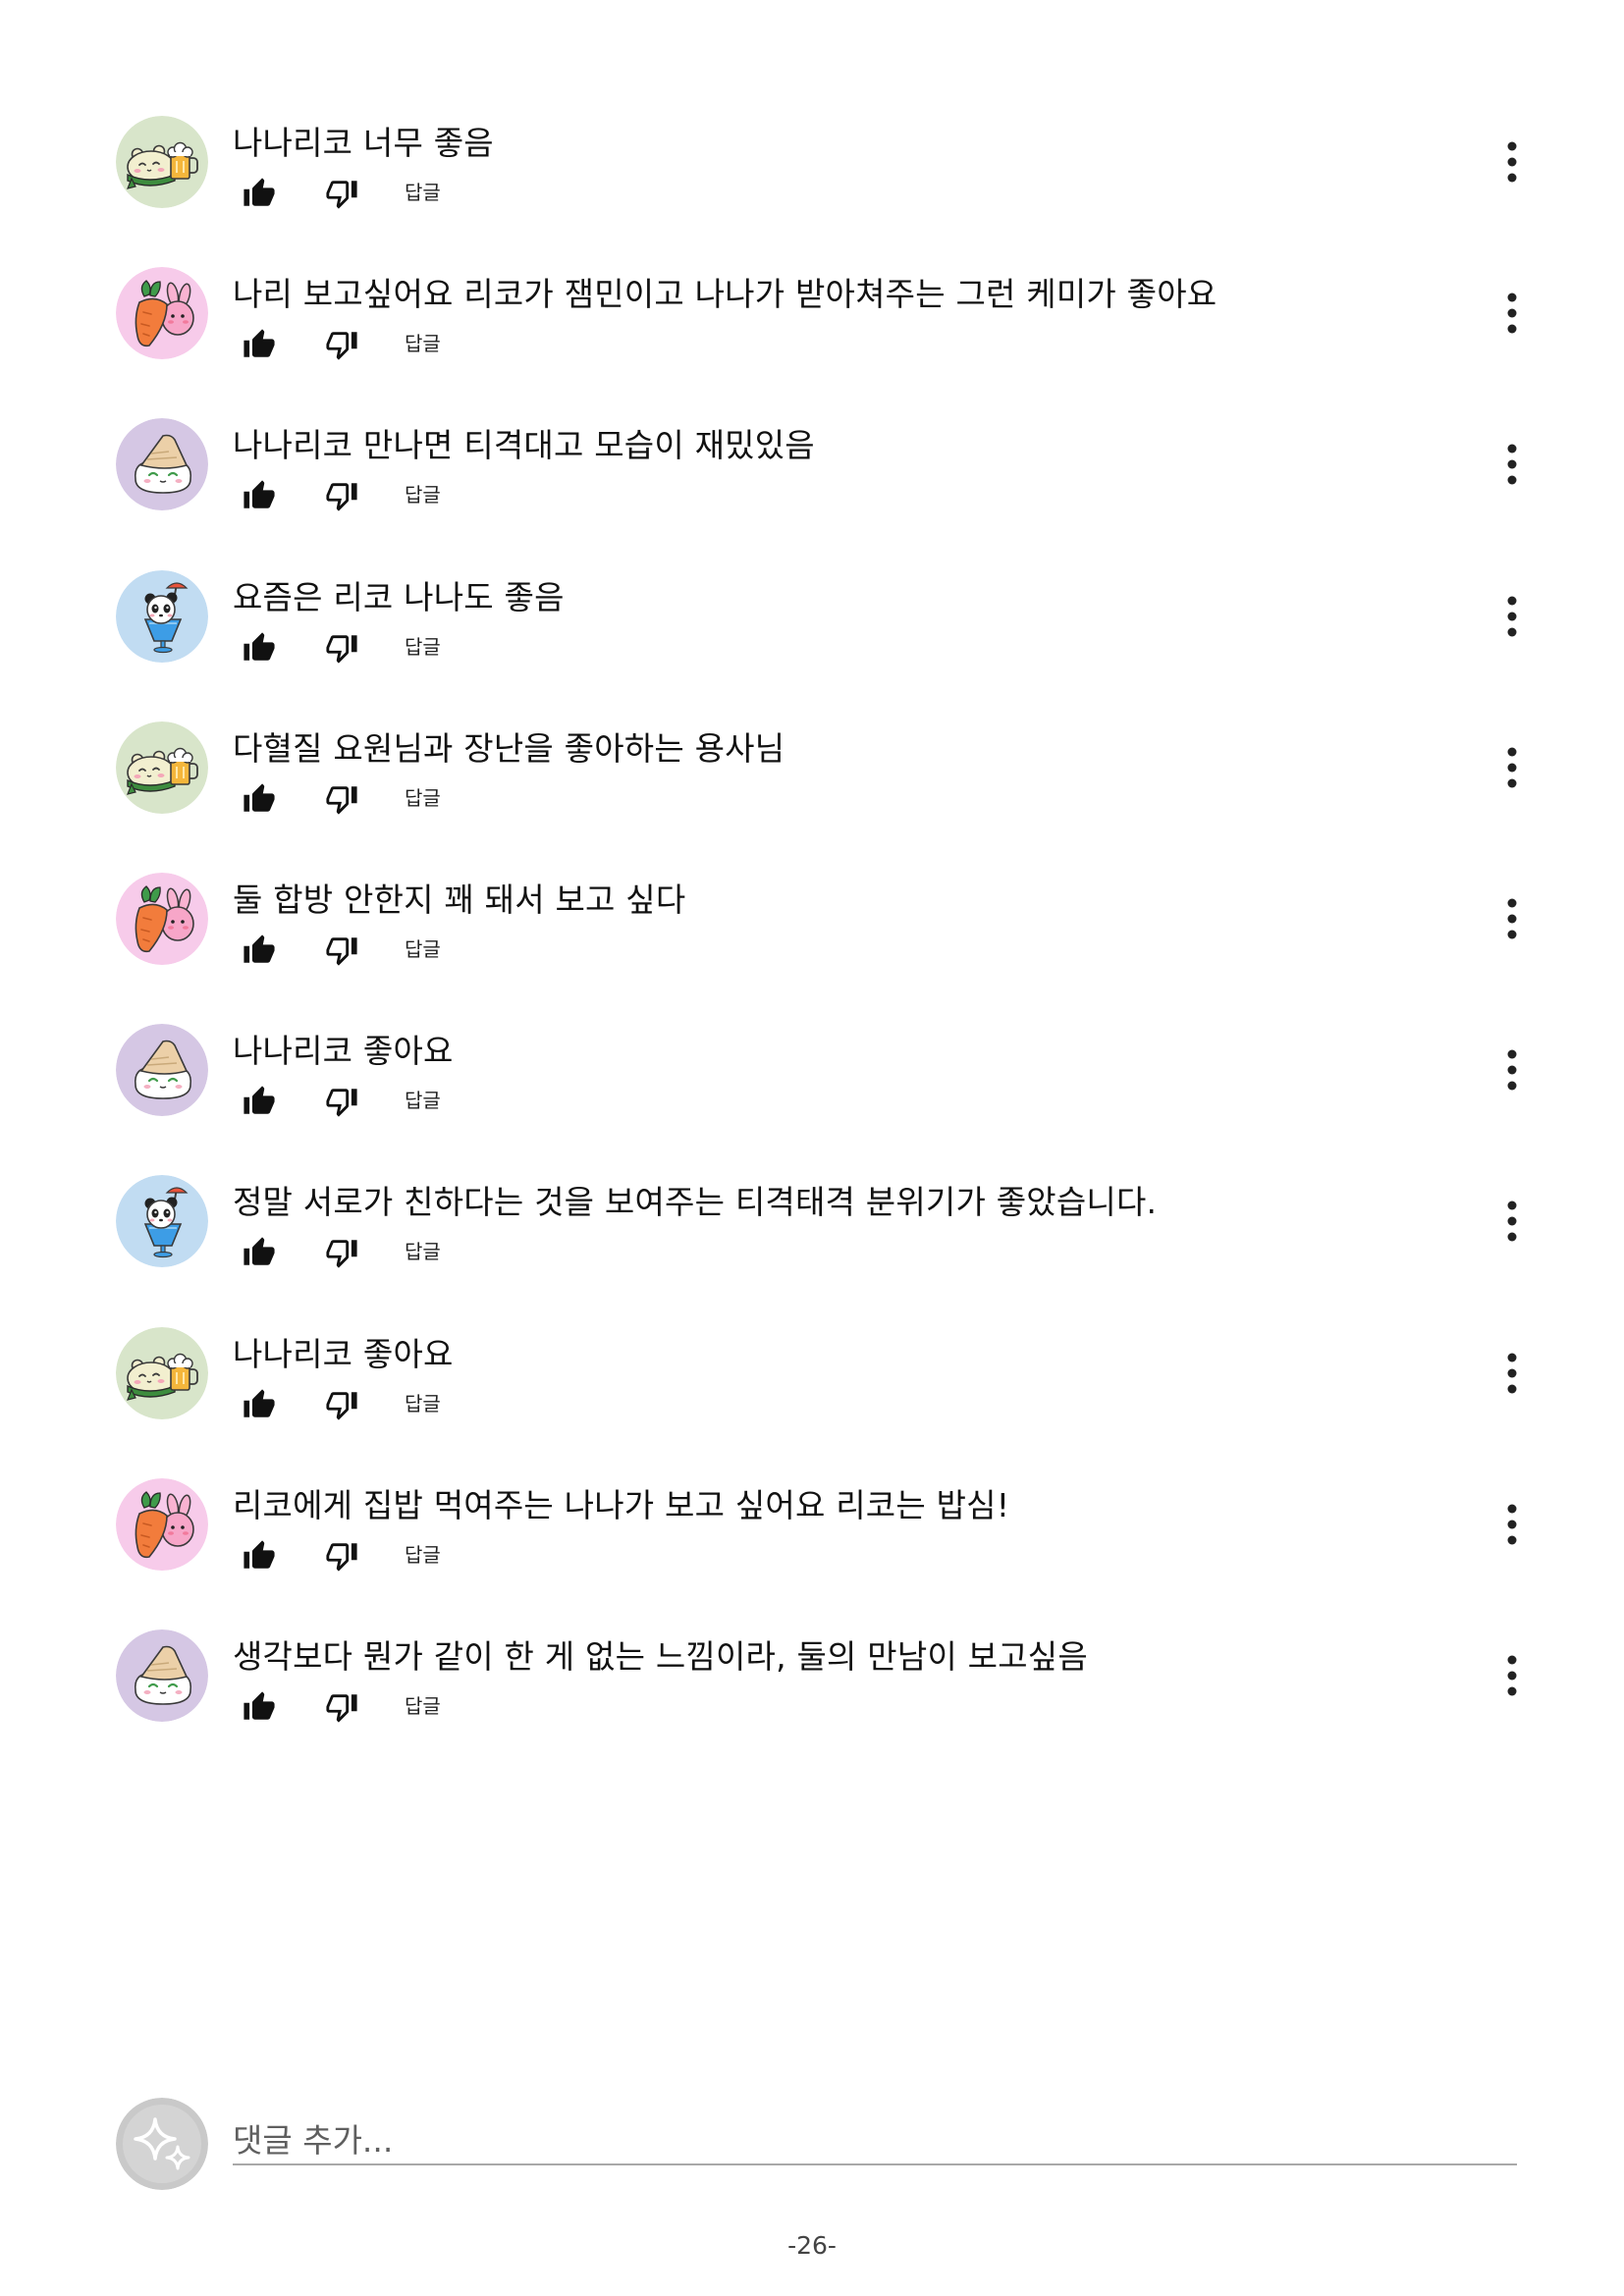  I want to click on comment-text: 정말 서로가 친하다는 것을 보여주는 티격태격 분위기가 좋았습니다., so click(695, 1202).